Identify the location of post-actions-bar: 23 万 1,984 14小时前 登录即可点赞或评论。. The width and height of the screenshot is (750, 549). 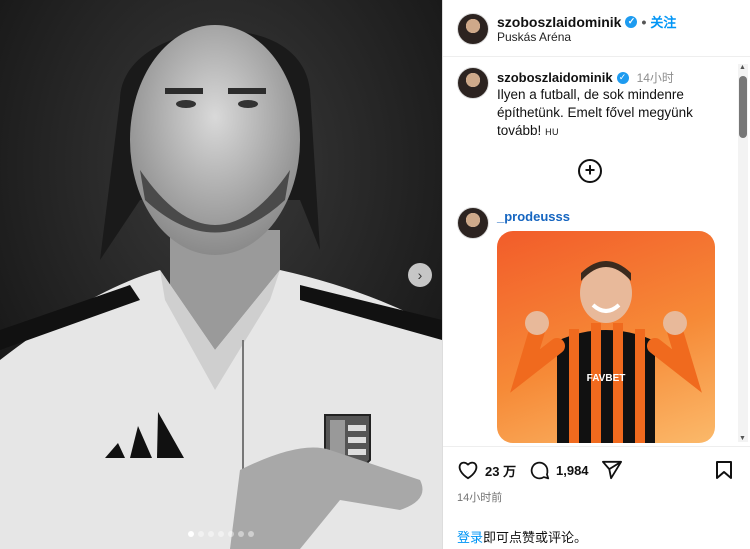
(596, 496).